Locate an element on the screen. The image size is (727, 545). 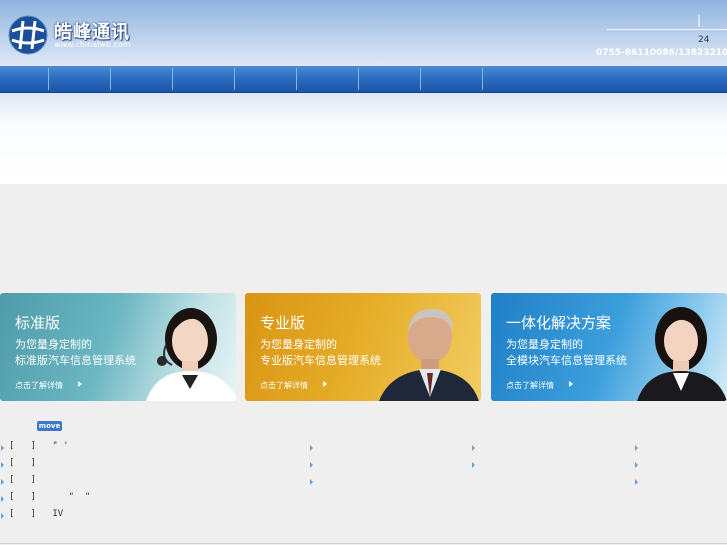
news-item: [ ] " " is located at coordinates (49, 497).